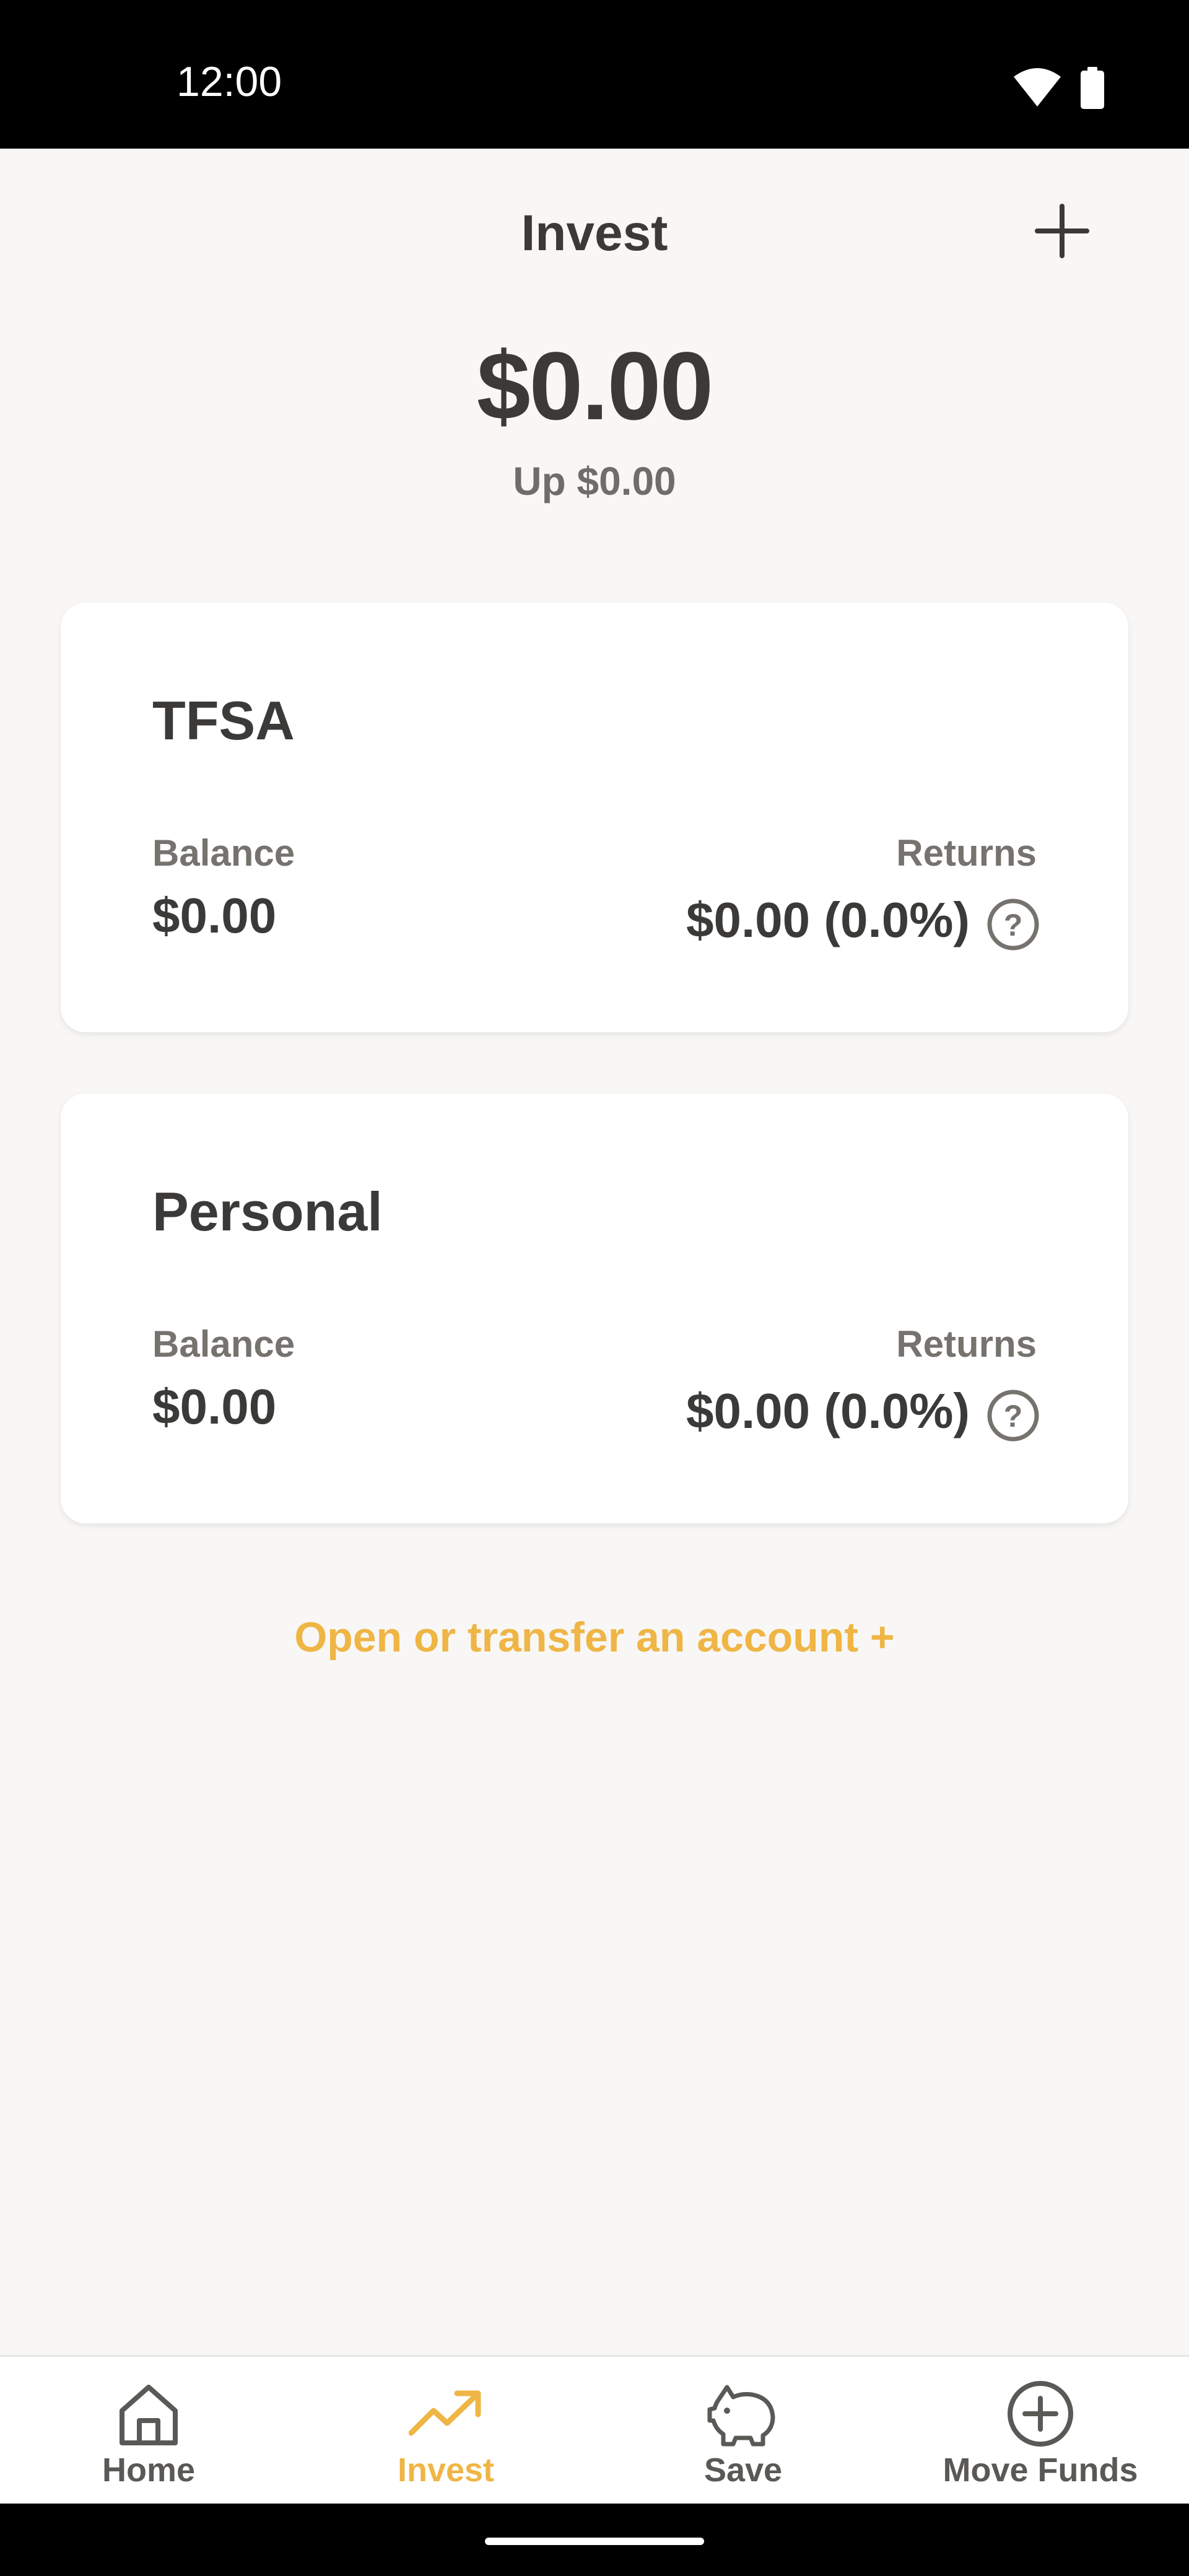 This screenshot has height=2576, width=1189. What do you see at coordinates (743, 2470) in the screenshot?
I see `nav-label: Save` at bounding box center [743, 2470].